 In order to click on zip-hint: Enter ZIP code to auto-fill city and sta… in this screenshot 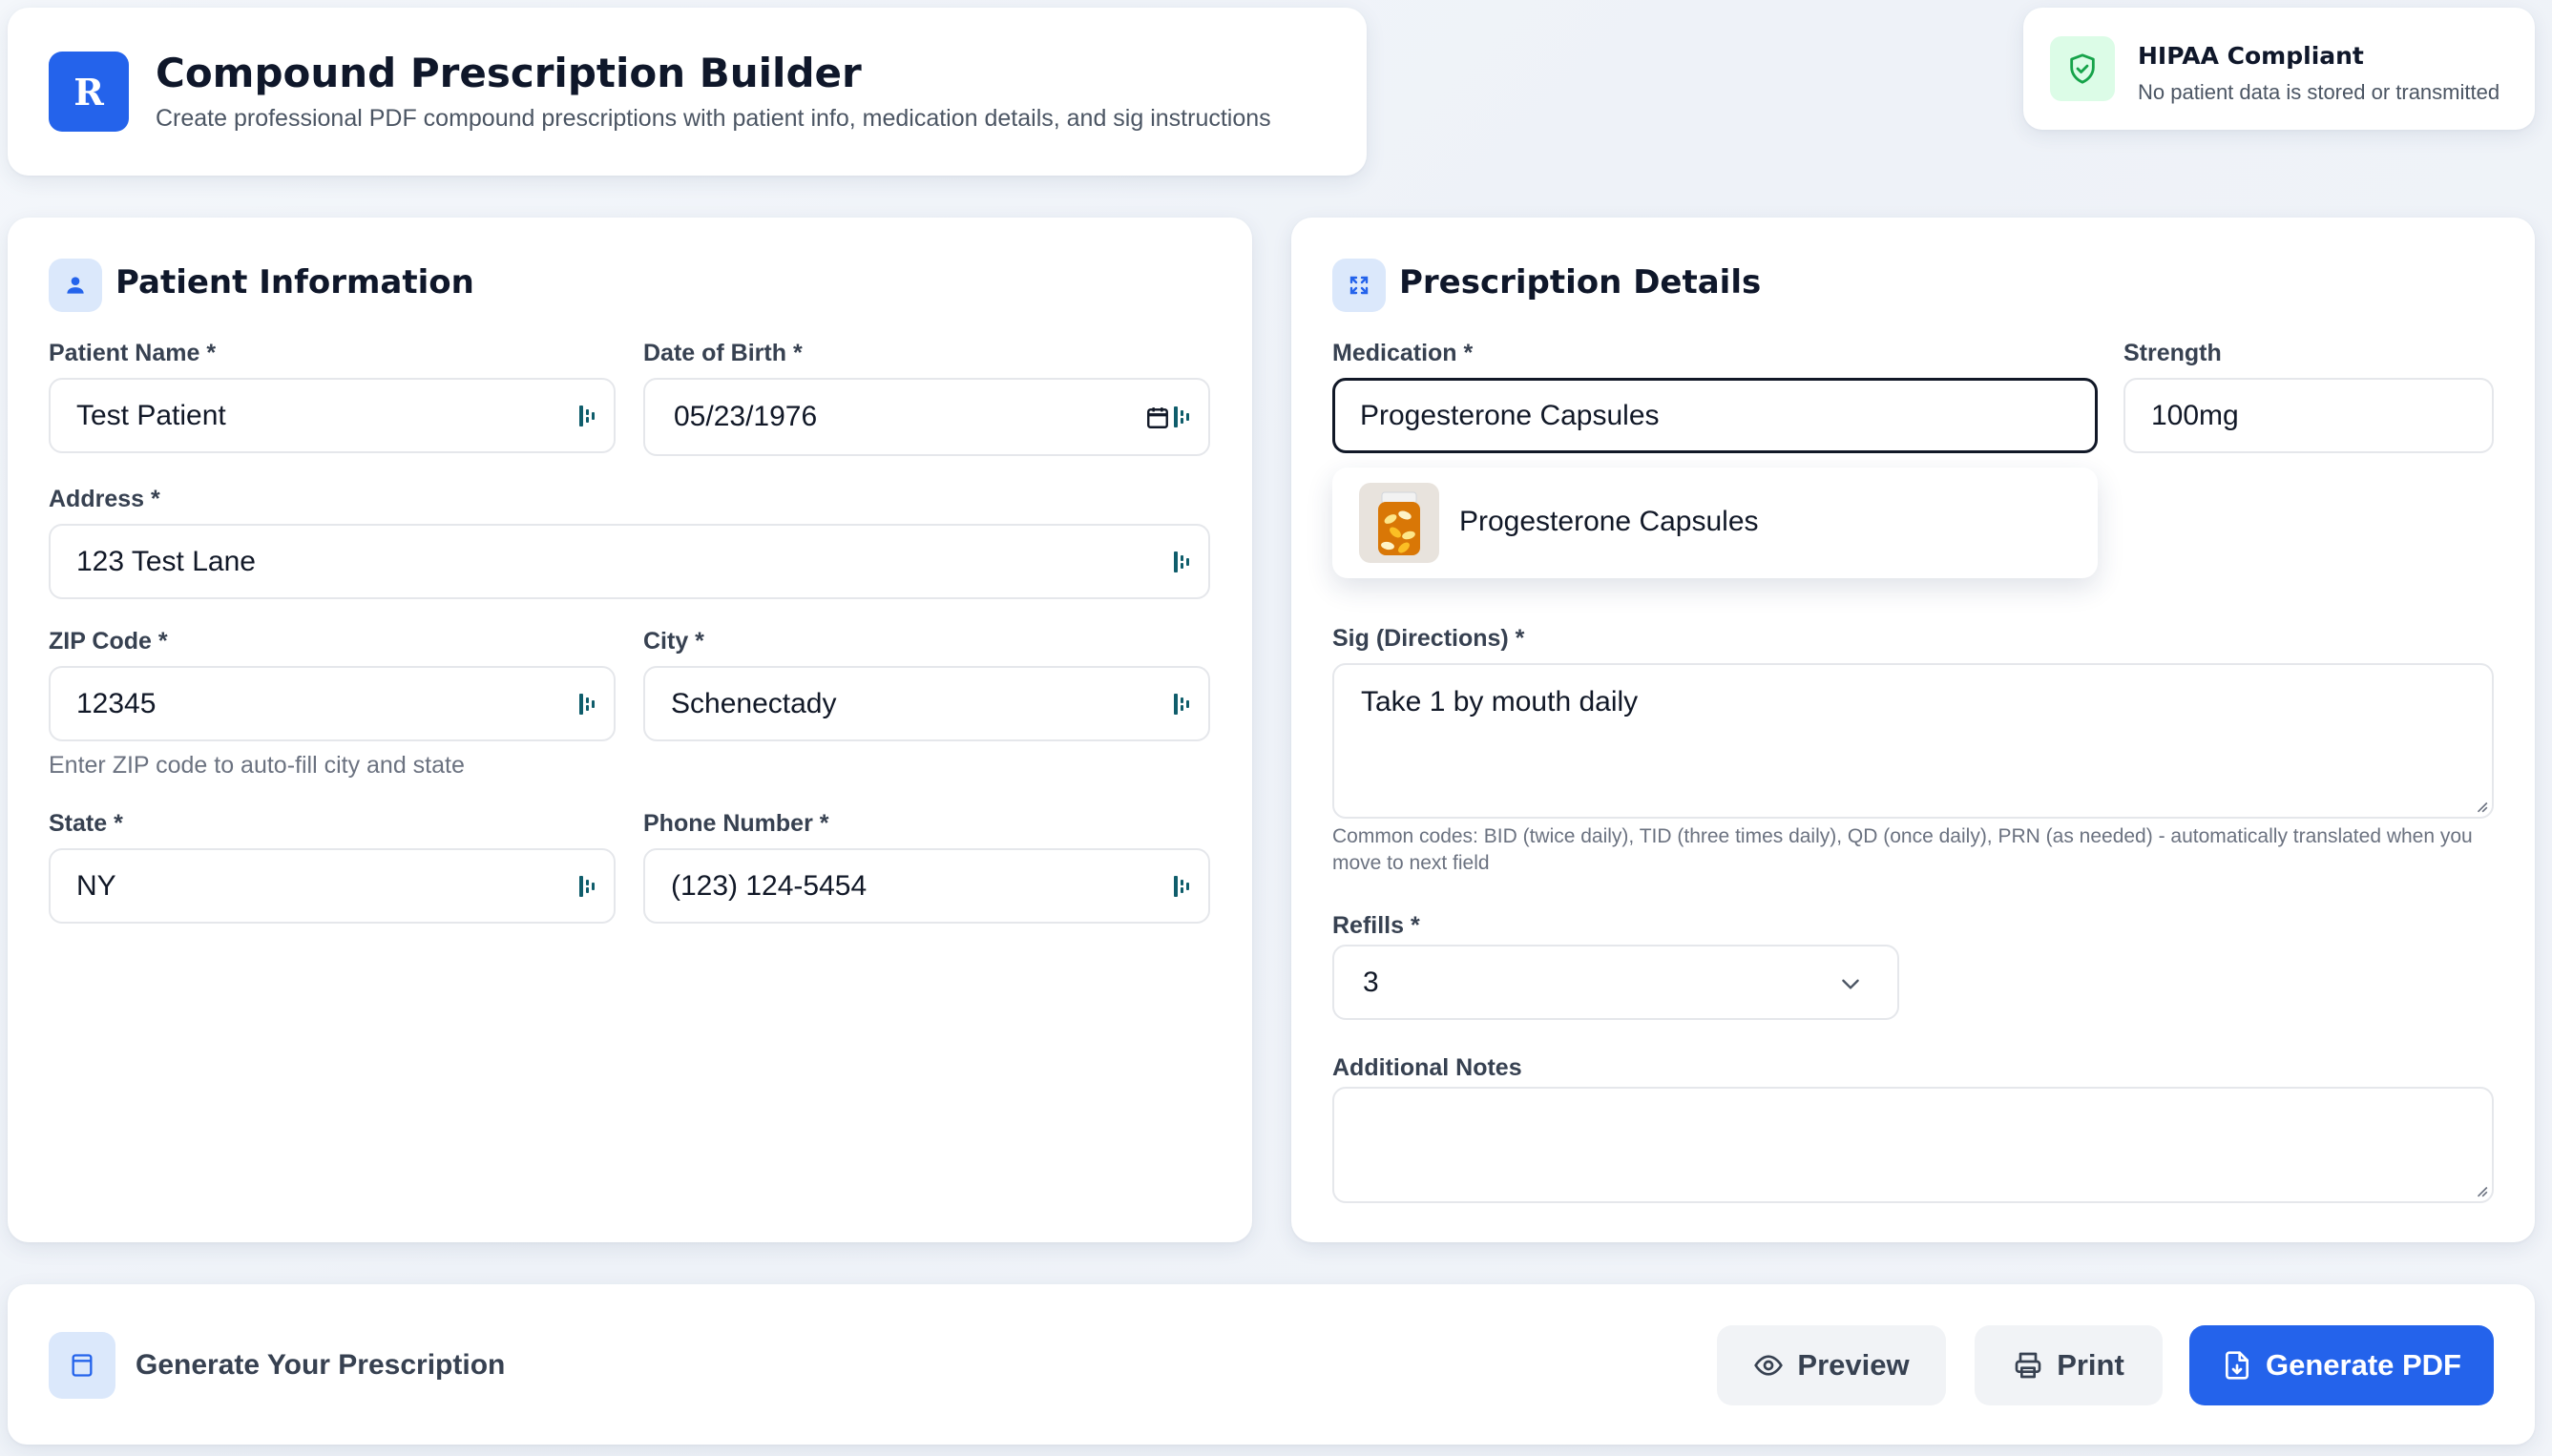, I will do `click(257, 766)`.